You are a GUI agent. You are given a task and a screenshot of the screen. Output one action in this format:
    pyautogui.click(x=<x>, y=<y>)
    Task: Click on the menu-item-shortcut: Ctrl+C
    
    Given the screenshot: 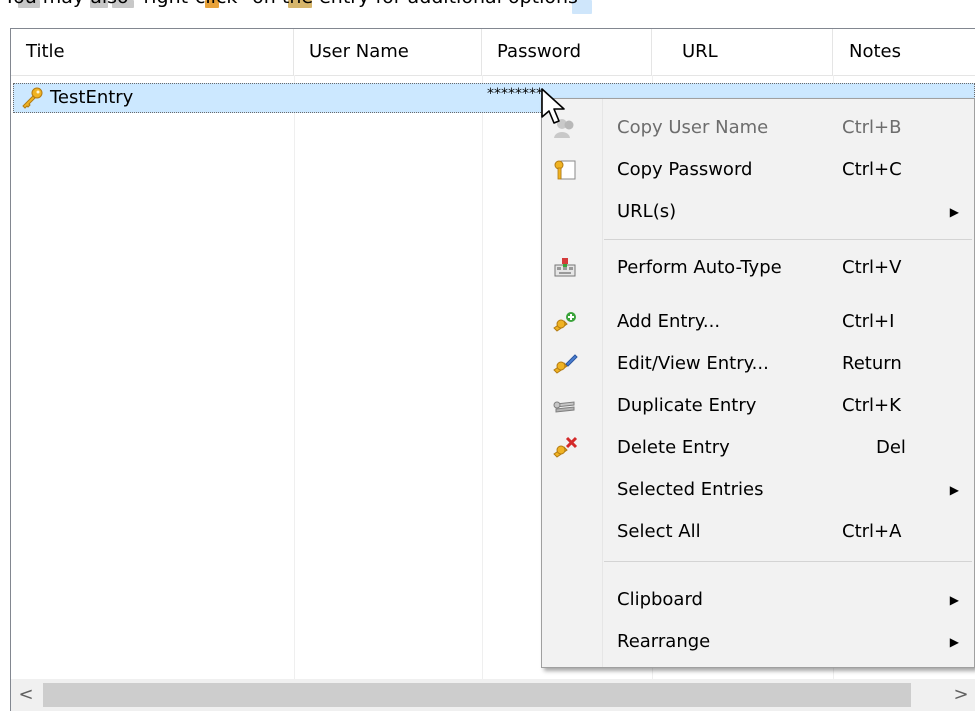 What is the action you would take?
    pyautogui.click(x=872, y=169)
    